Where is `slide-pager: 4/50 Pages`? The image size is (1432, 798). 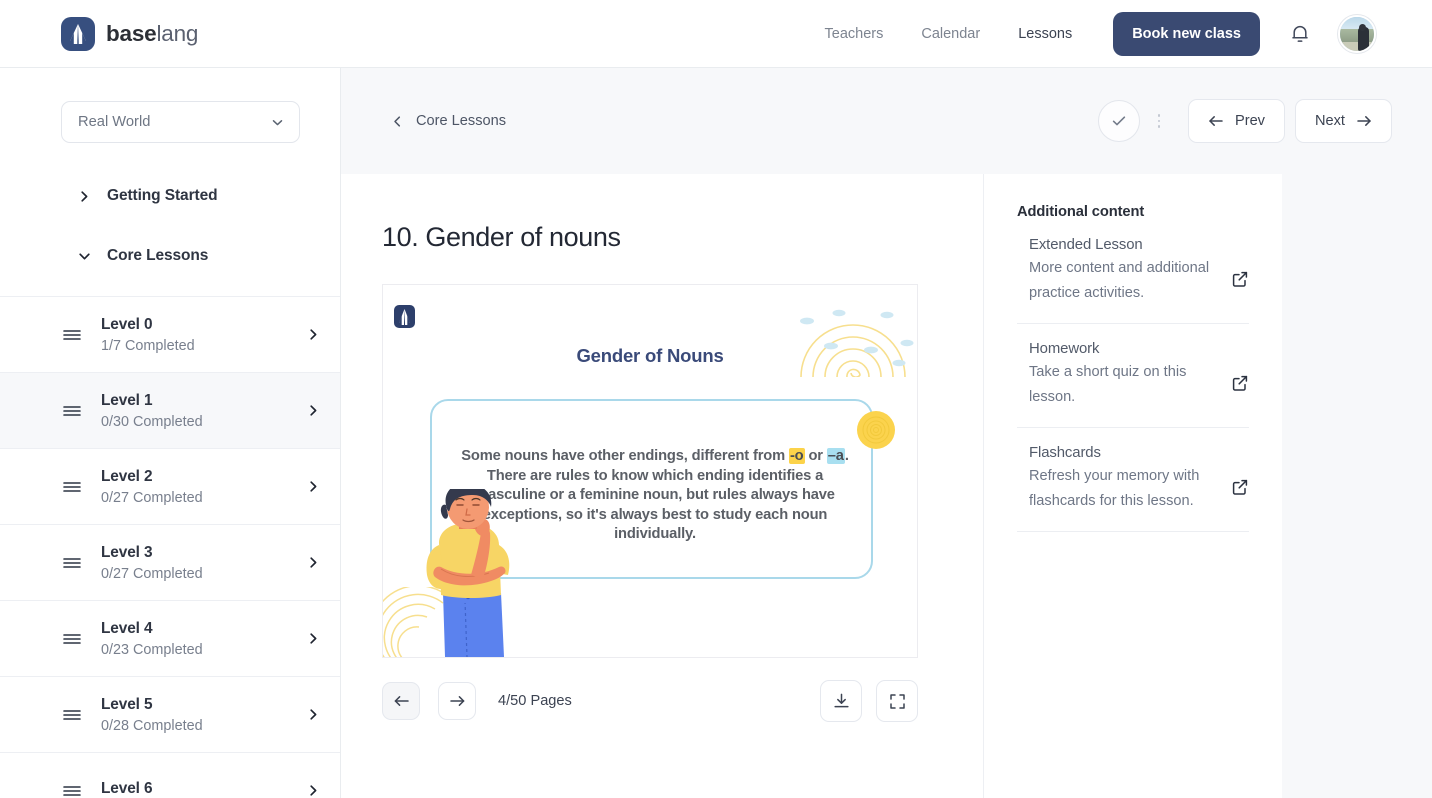 slide-pager: 4/50 Pages is located at coordinates (650, 701).